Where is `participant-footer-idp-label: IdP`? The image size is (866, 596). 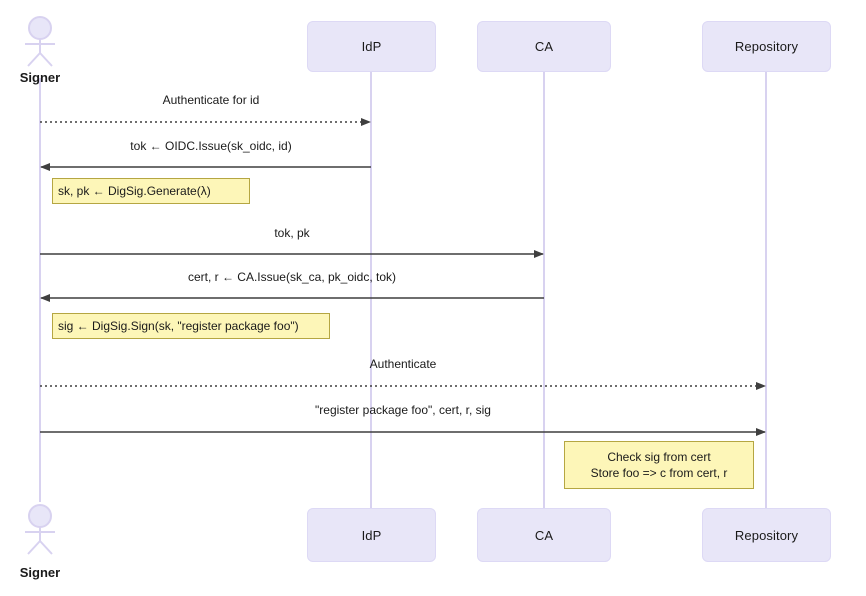
participant-footer-idp-label: IdP is located at coordinates (371, 535).